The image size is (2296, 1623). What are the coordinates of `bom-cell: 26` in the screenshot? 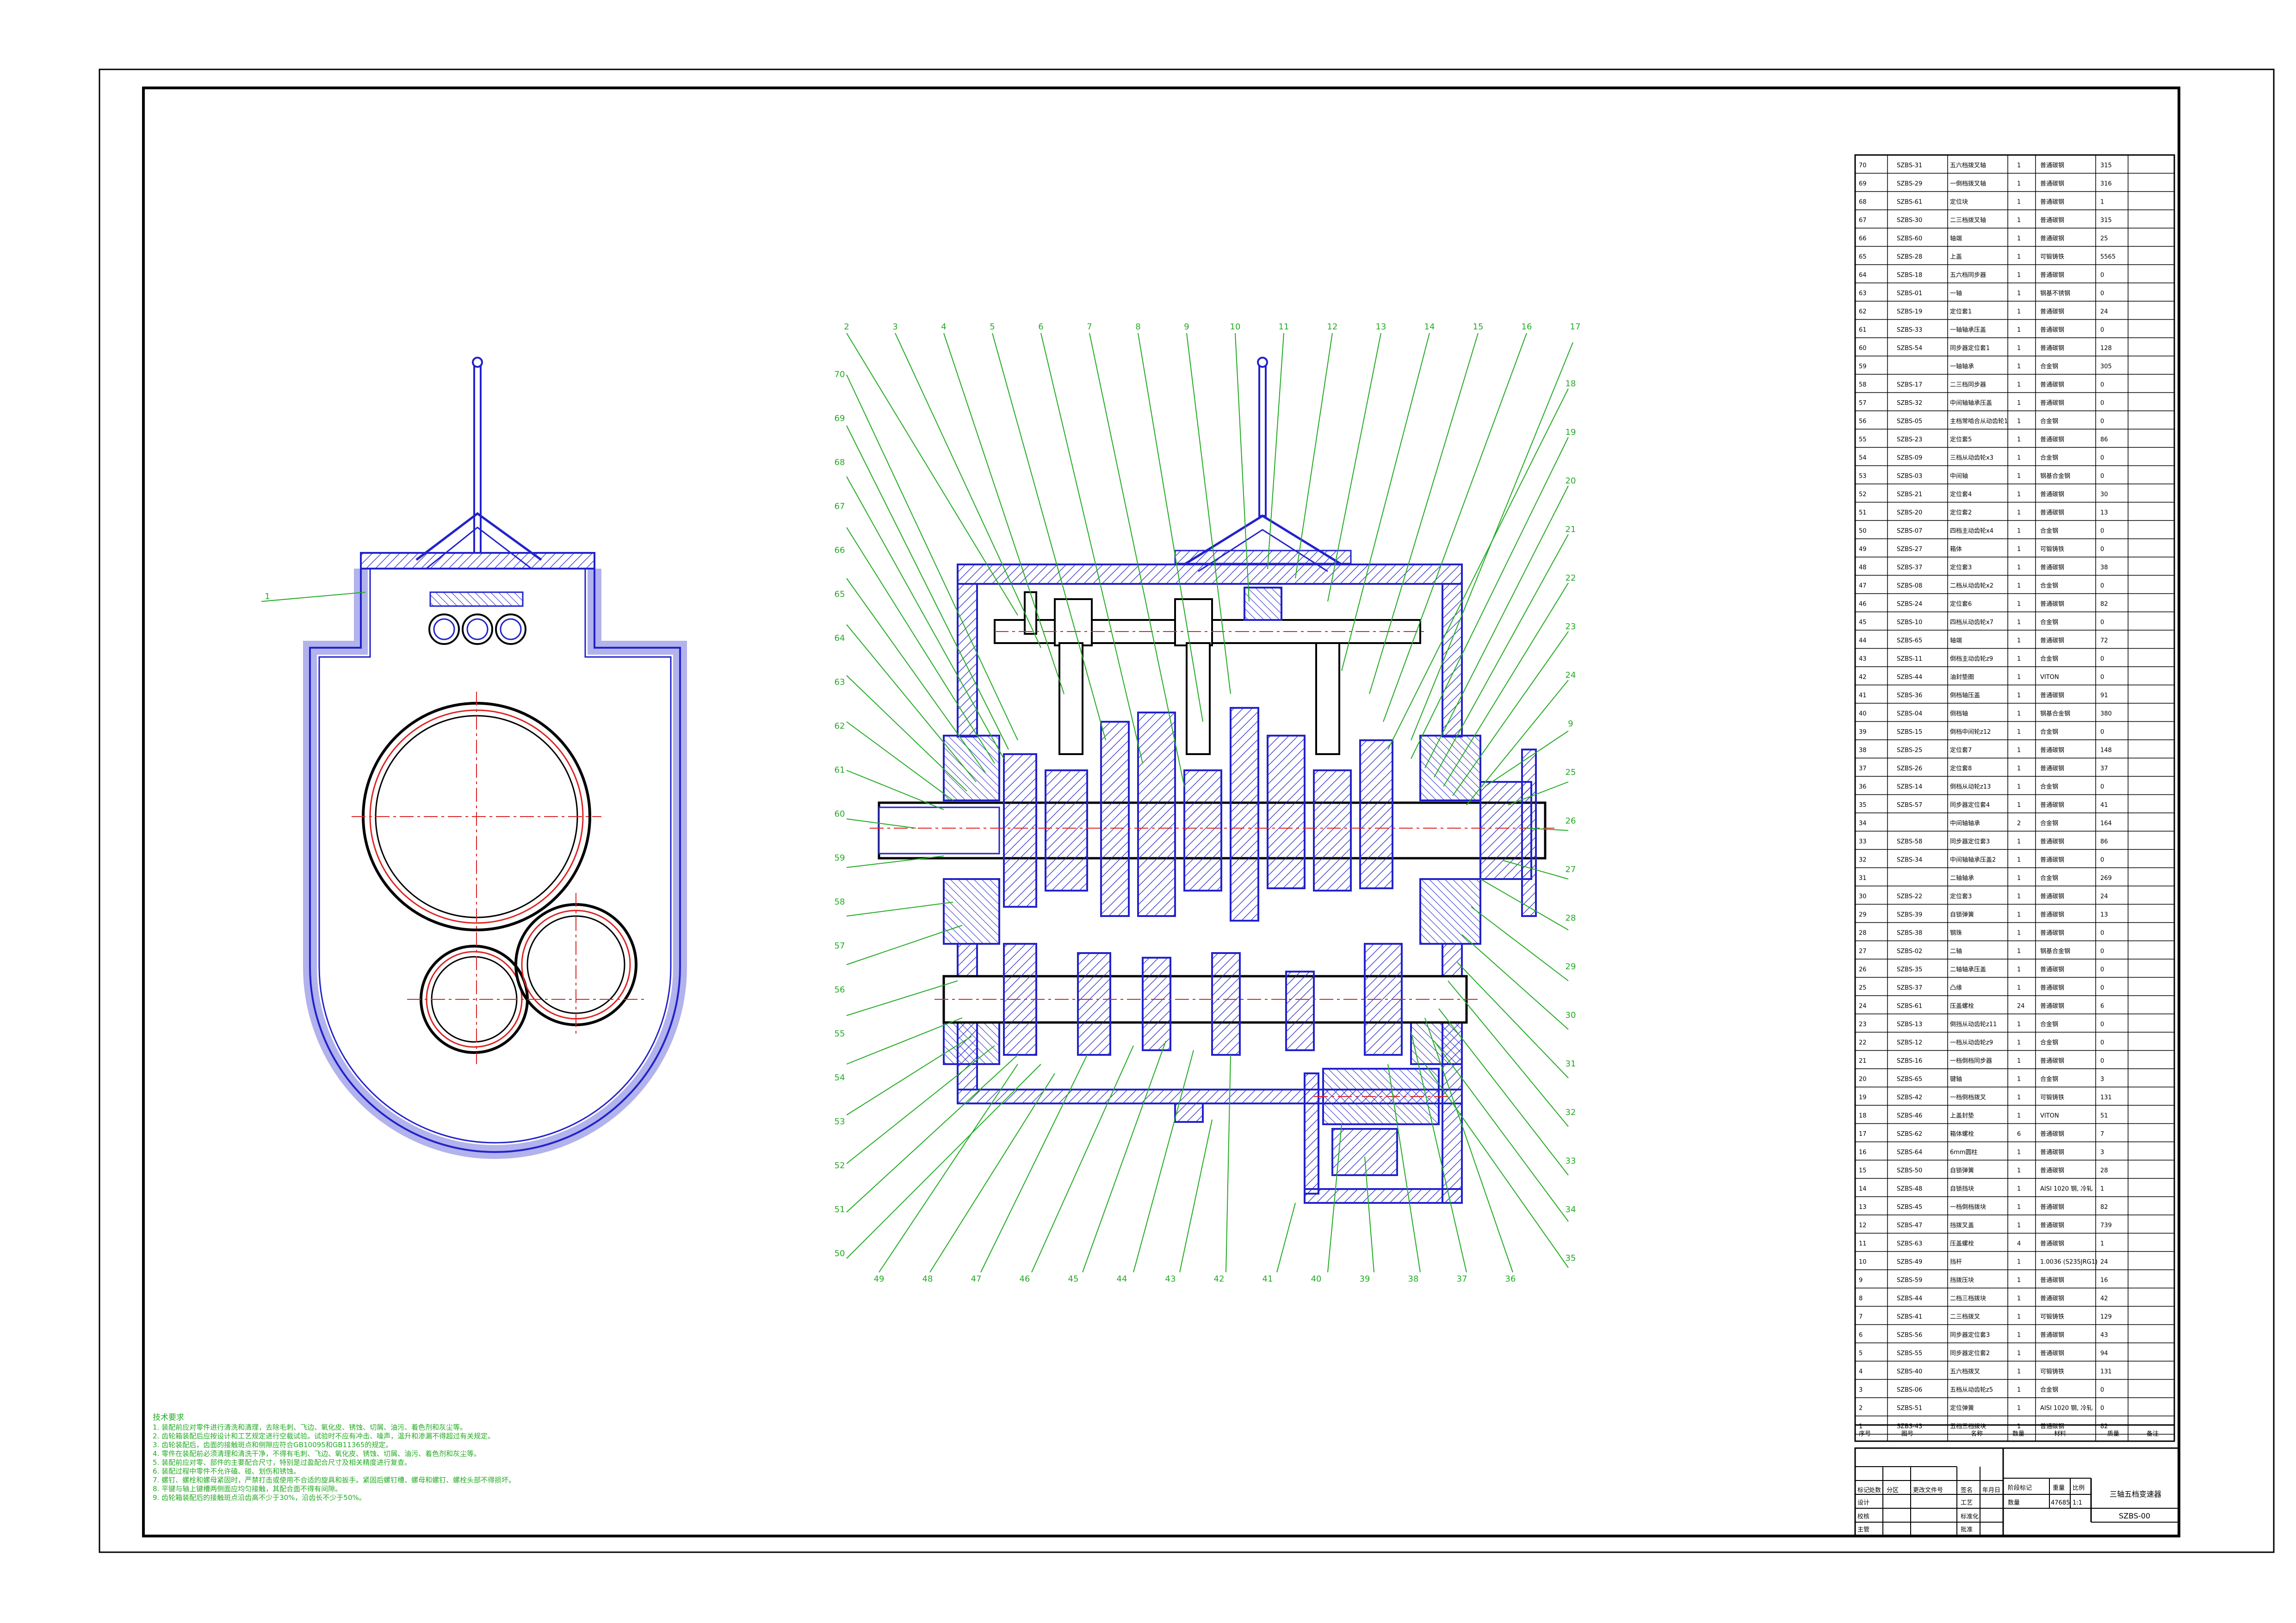 It's located at (1863, 969).